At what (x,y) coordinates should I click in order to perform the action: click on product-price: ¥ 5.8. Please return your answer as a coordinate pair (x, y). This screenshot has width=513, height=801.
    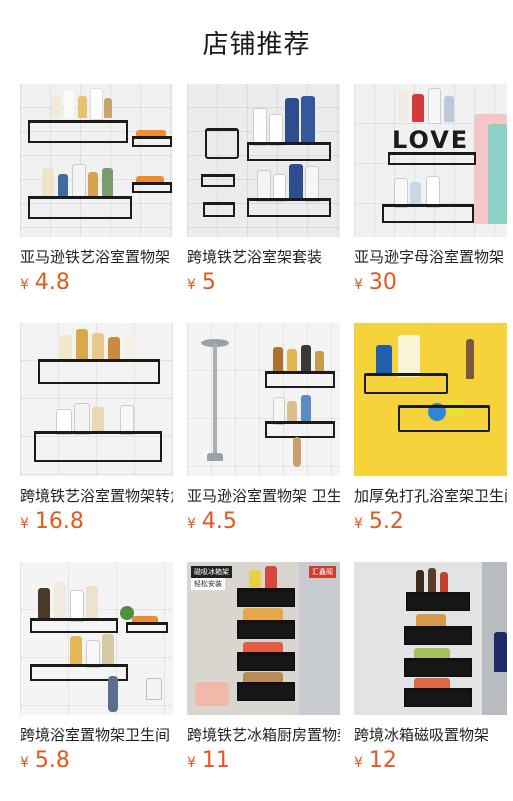
    Looking at the image, I should click on (45, 762).